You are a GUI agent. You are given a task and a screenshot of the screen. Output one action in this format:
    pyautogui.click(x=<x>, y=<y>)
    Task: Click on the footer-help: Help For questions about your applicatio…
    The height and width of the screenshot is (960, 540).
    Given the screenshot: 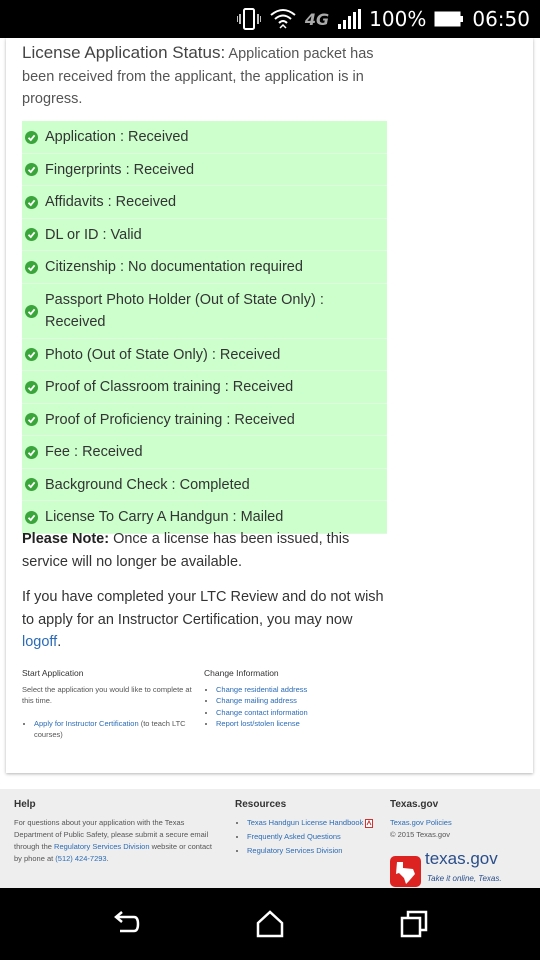 What is the action you would take?
    pyautogui.click(x=114, y=832)
    